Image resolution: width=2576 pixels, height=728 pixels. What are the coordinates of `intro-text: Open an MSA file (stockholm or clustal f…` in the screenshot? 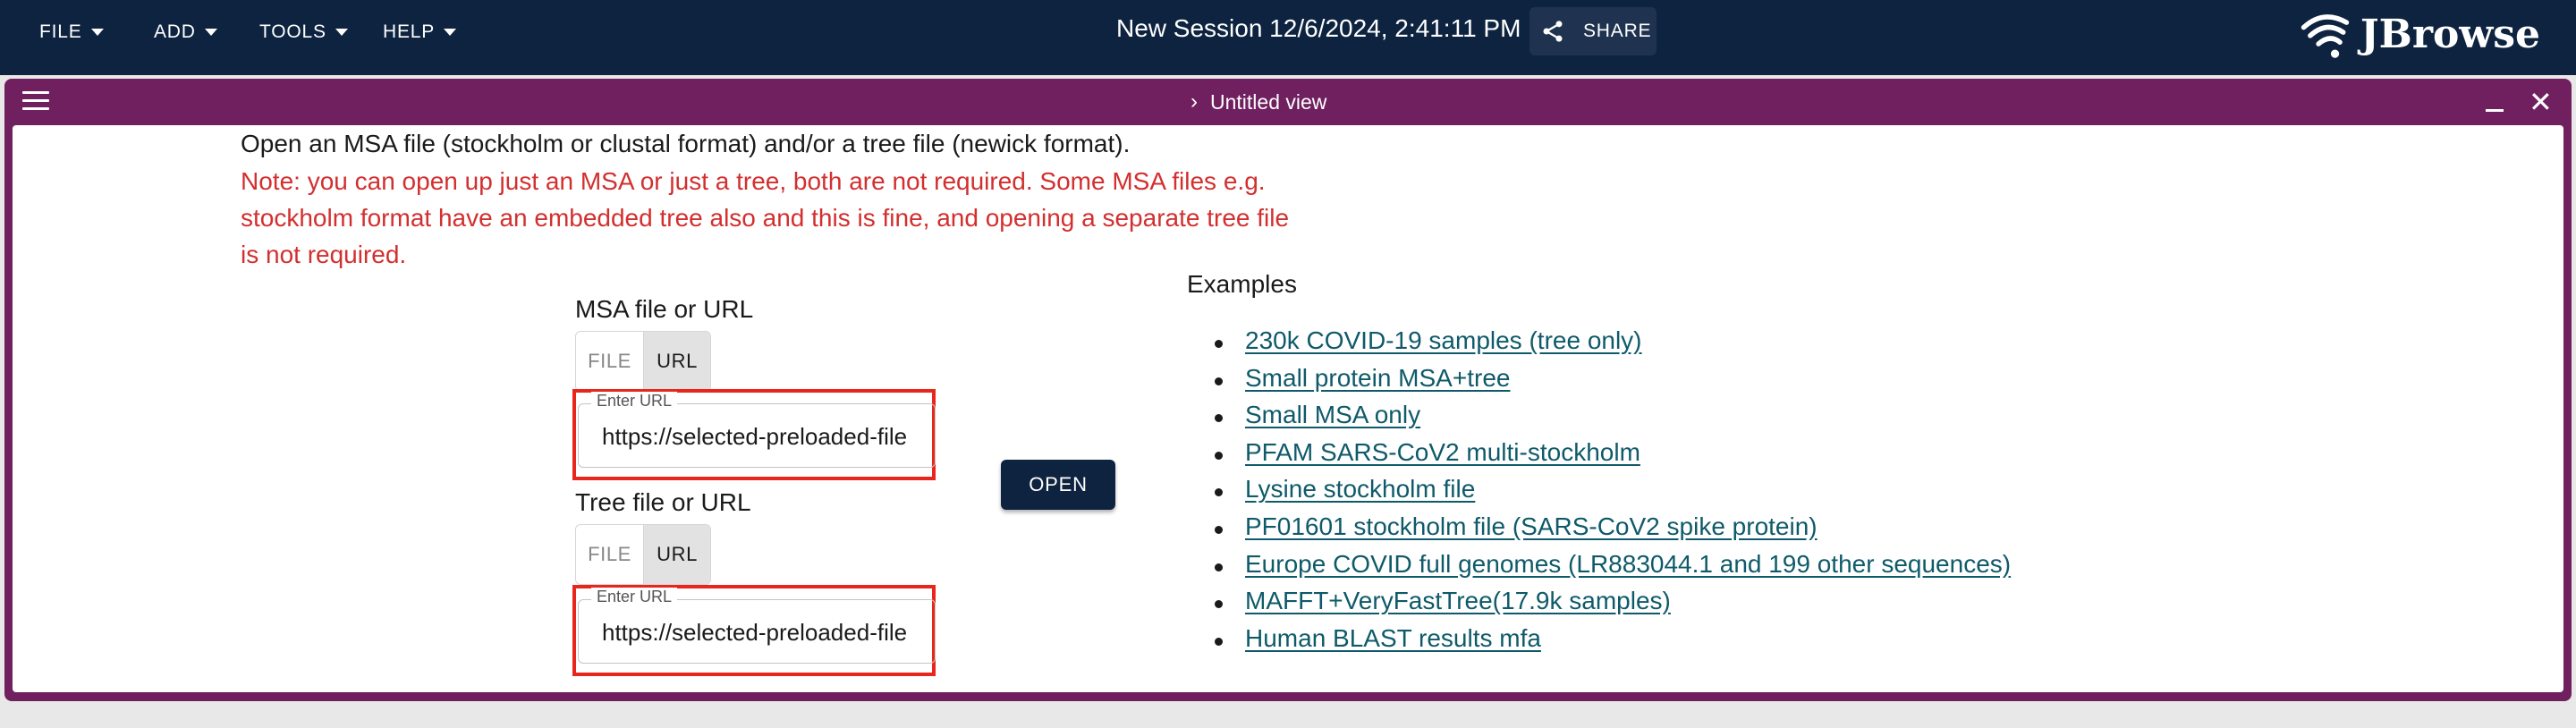 It's located at (686, 143).